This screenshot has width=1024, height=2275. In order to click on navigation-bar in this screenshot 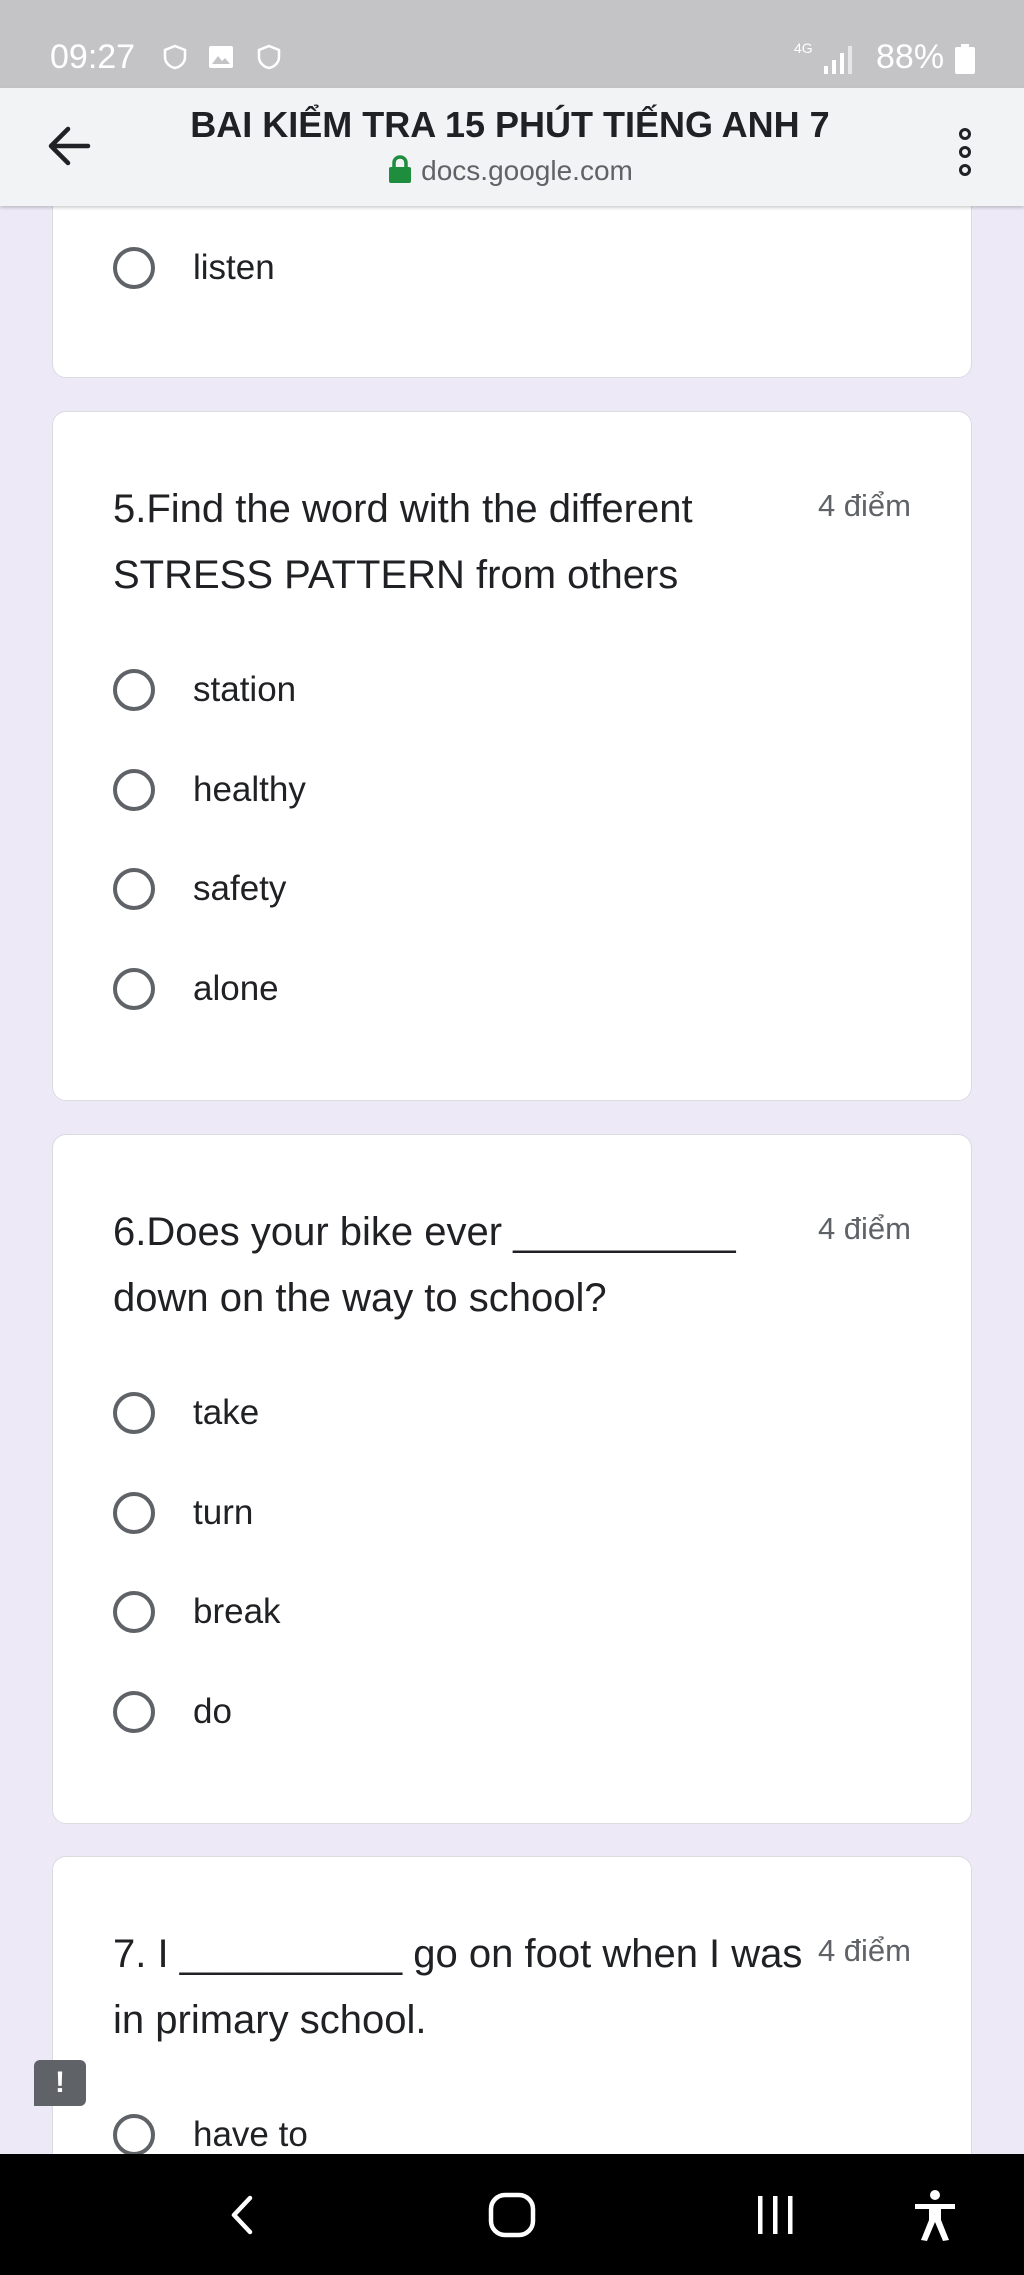, I will do `click(512, 2214)`.